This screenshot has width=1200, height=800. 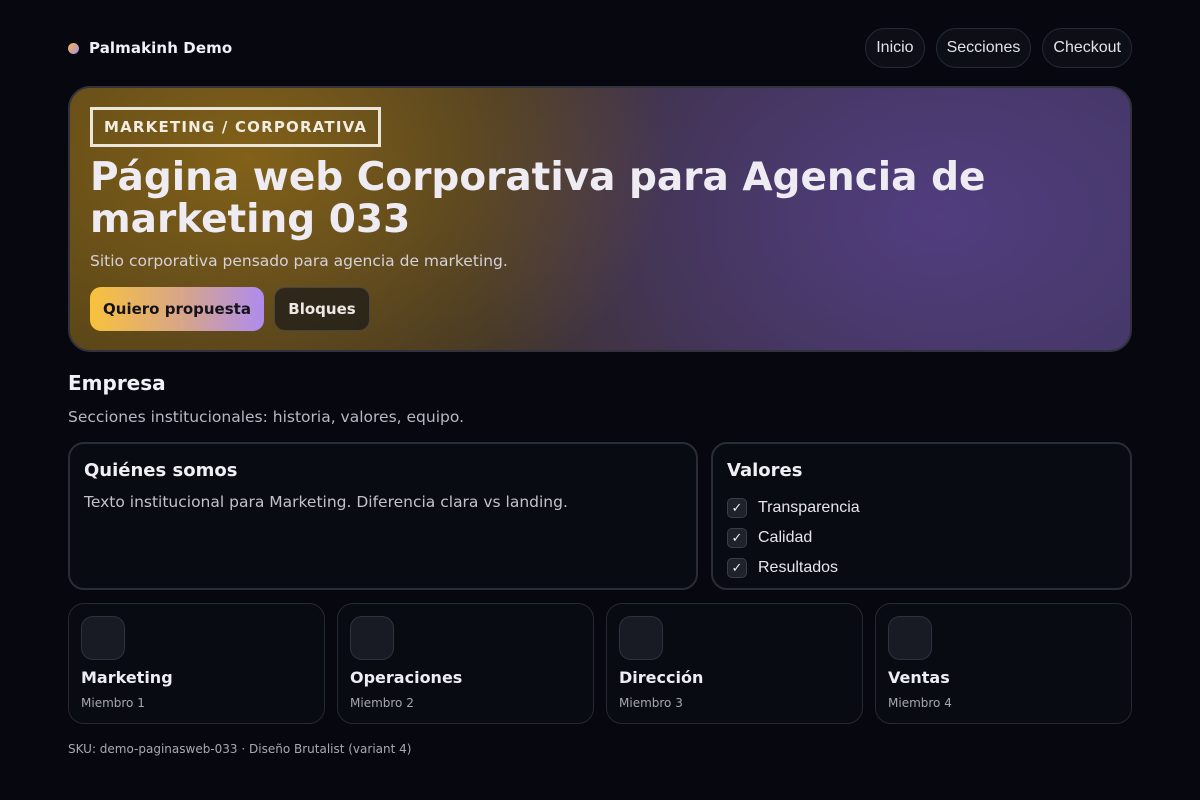 What do you see at coordinates (73, 48) in the screenshot?
I see `brand-logo-dot-icon` at bounding box center [73, 48].